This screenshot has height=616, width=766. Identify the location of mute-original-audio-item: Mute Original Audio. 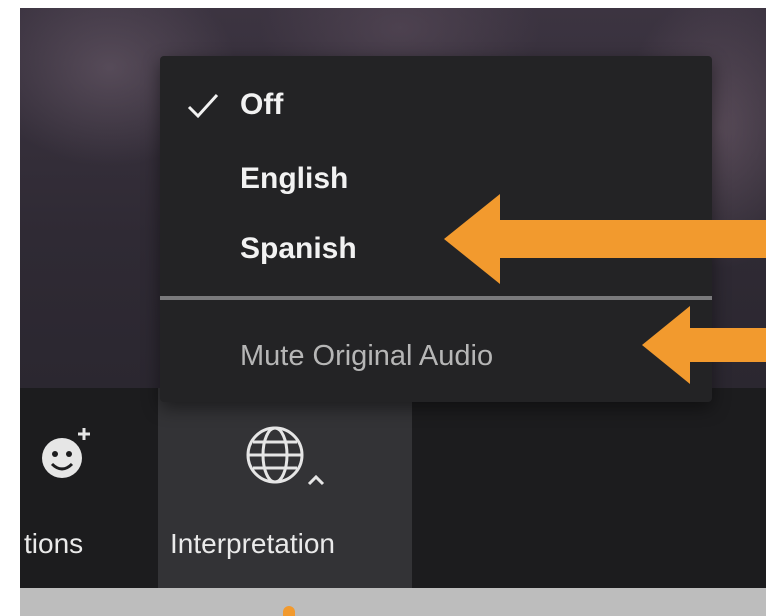
(436, 357).